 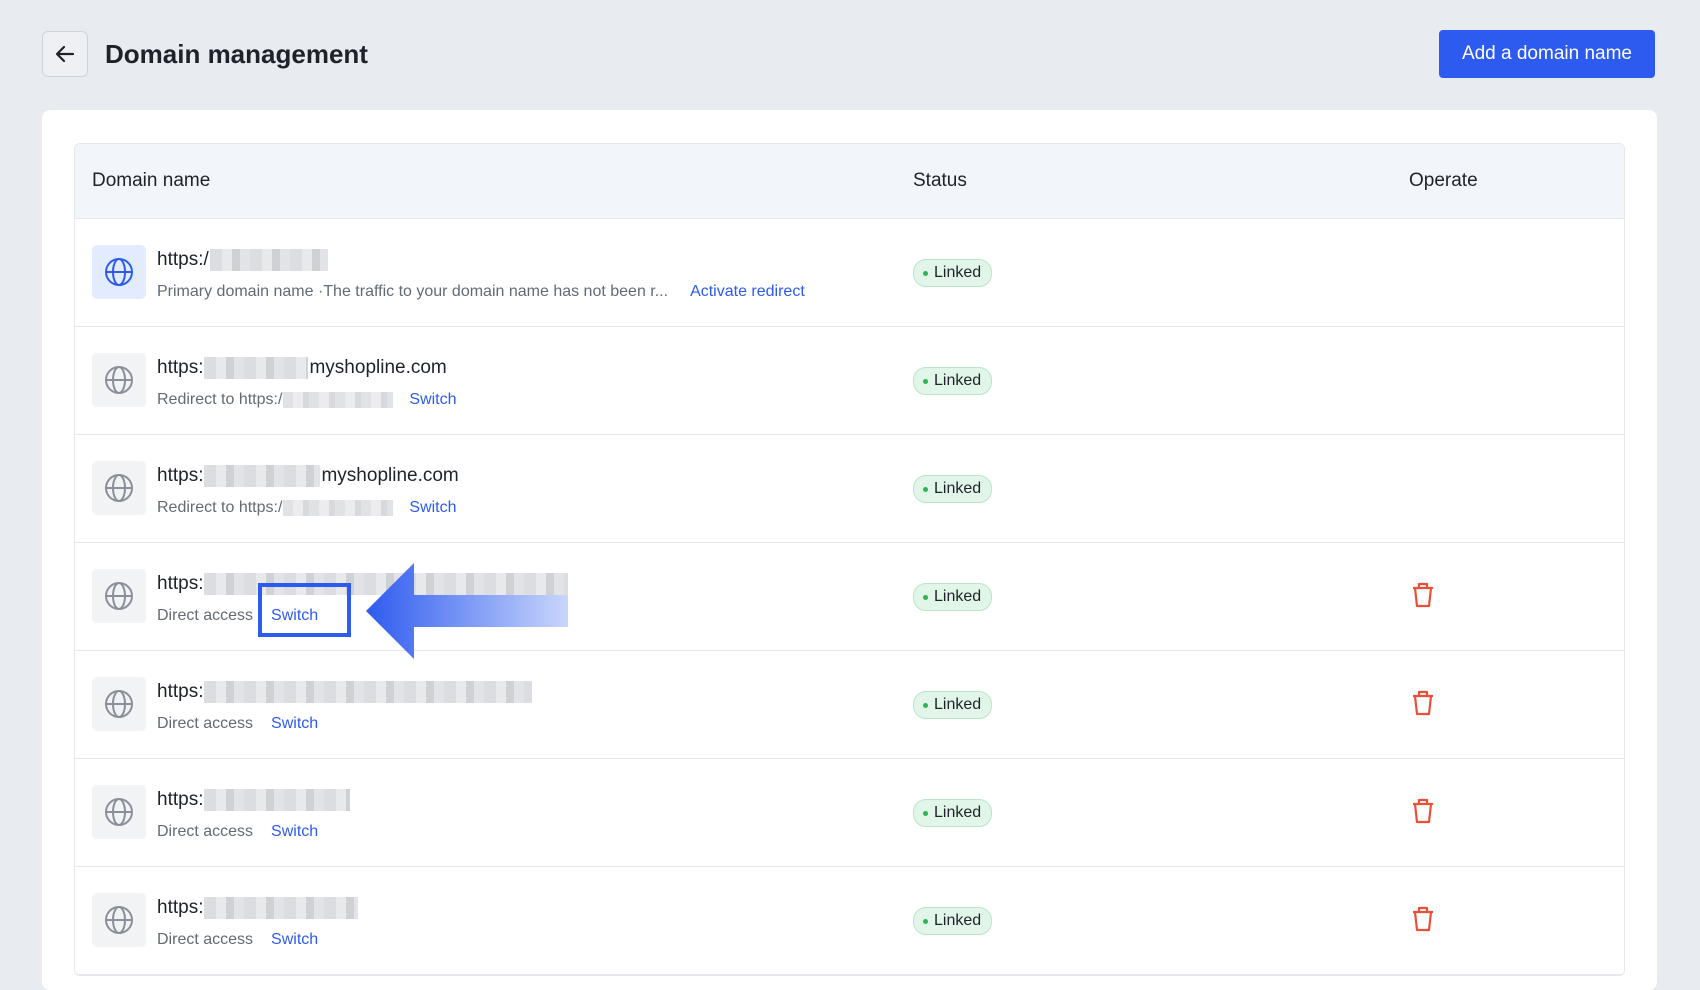 What do you see at coordinates (151, 180) in the screenshot?
I see `column-header-domain: Domain name` at bounding box center [151, 180].